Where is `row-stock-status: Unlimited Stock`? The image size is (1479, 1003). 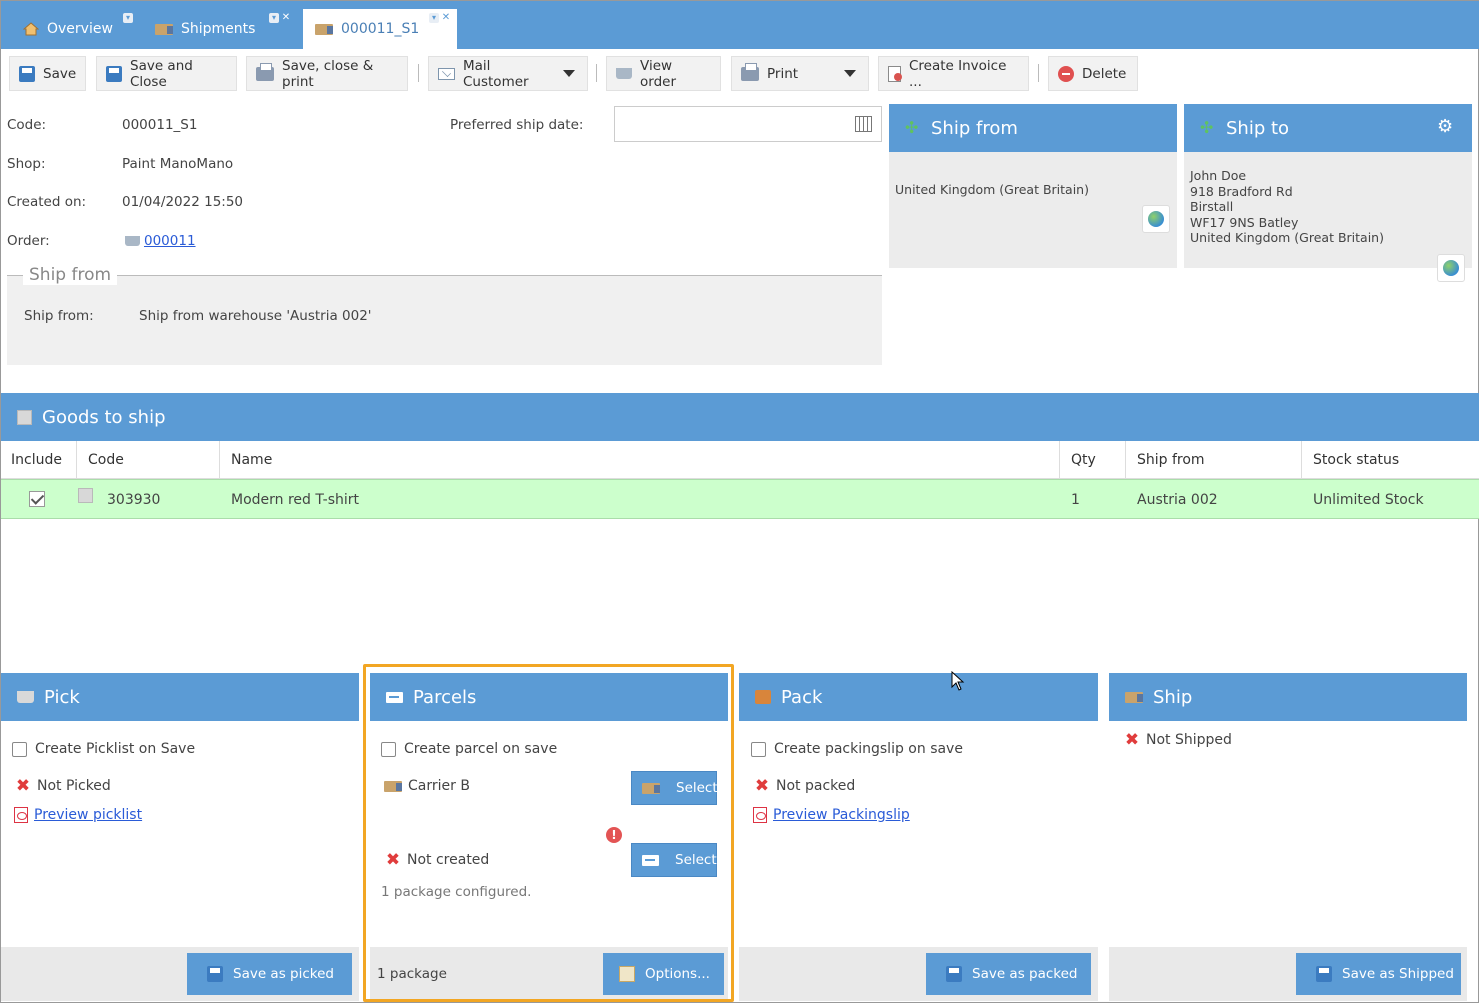 row-stock-status: Unlimited Stock is located at coordinates (1368, 500).